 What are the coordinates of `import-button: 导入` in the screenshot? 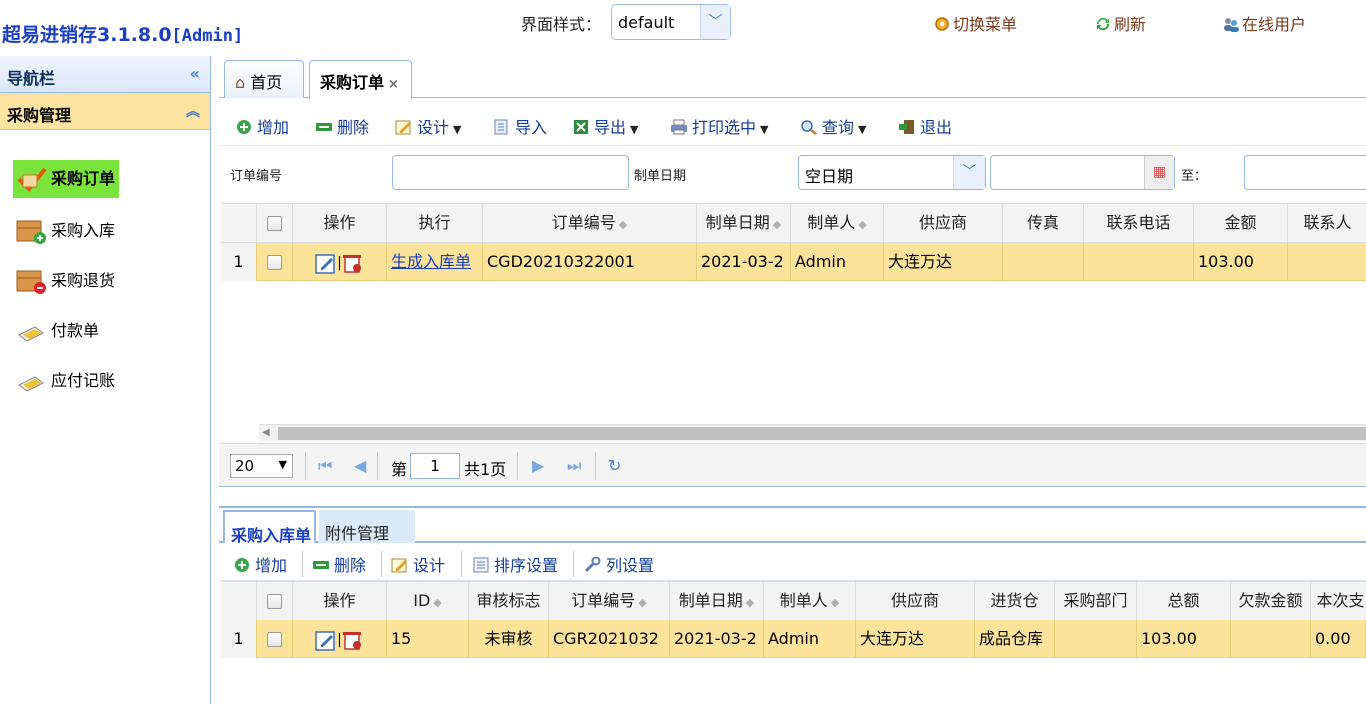 It's located at (520, 126).